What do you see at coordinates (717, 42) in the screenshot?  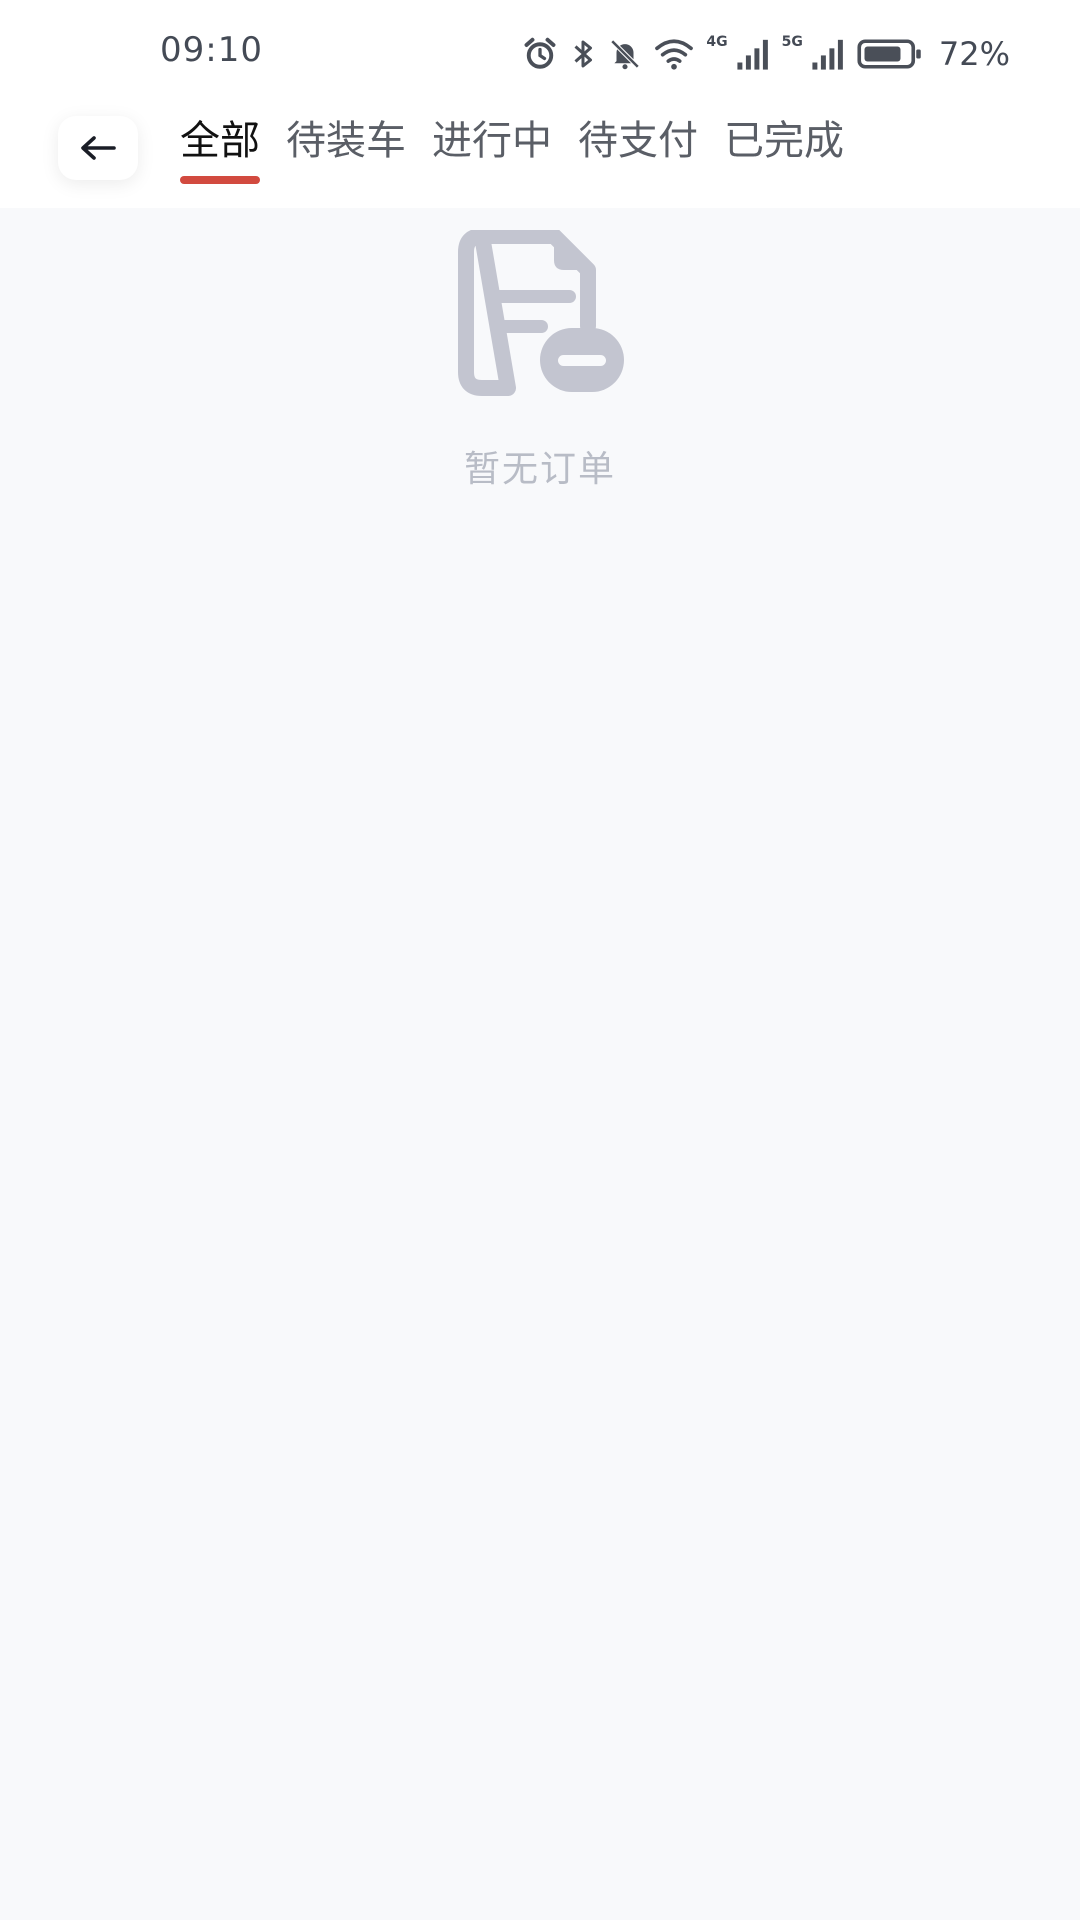 I see `network-4g-label: 4G` at bounding box center [717, 42].